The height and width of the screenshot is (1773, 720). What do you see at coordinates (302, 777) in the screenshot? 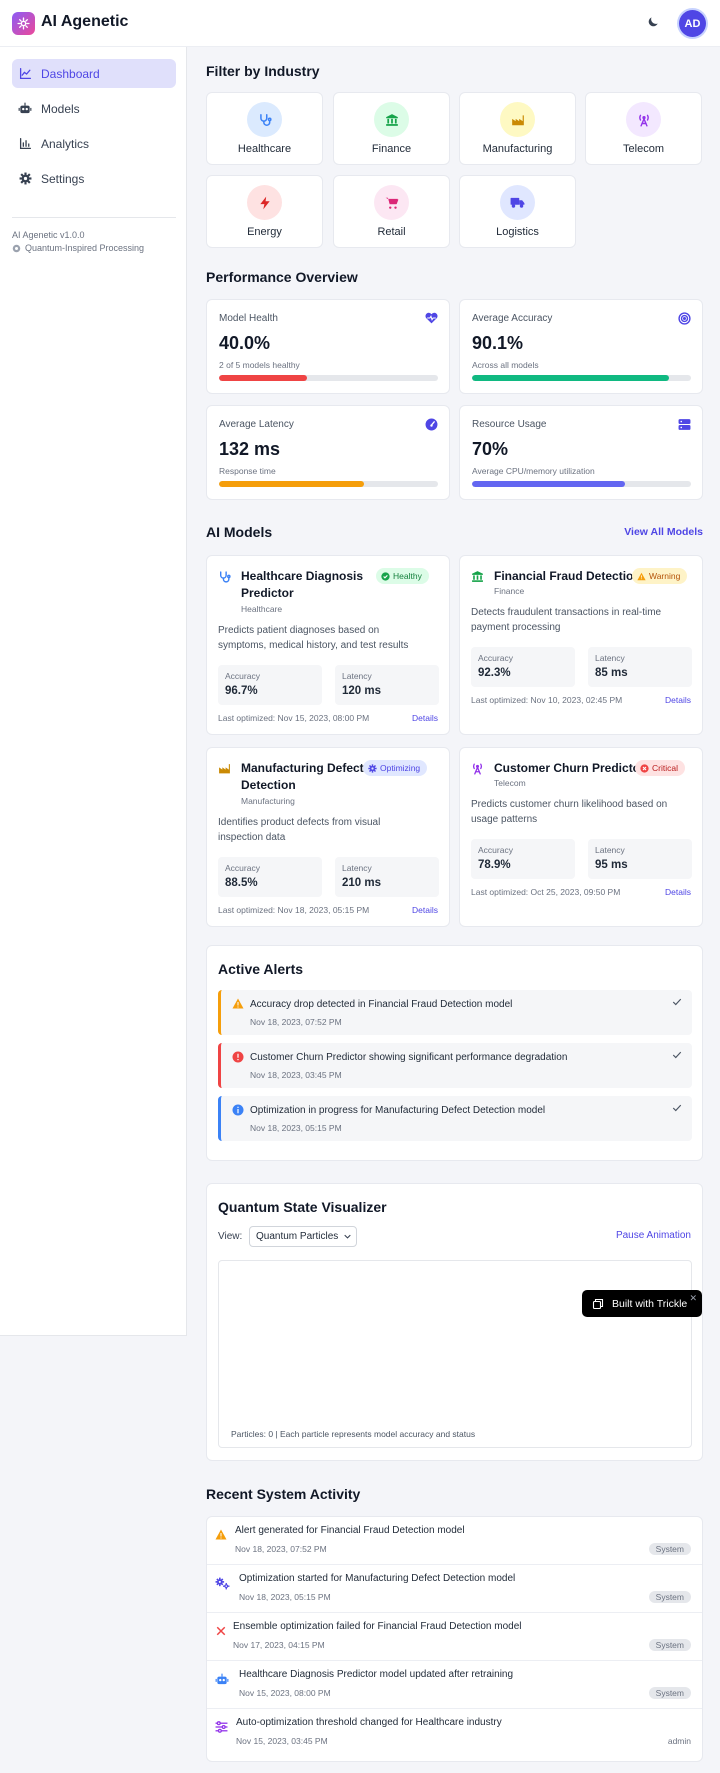
I see `model-name: Manufacturing Defect Detection` at bounding box center [302, 777].